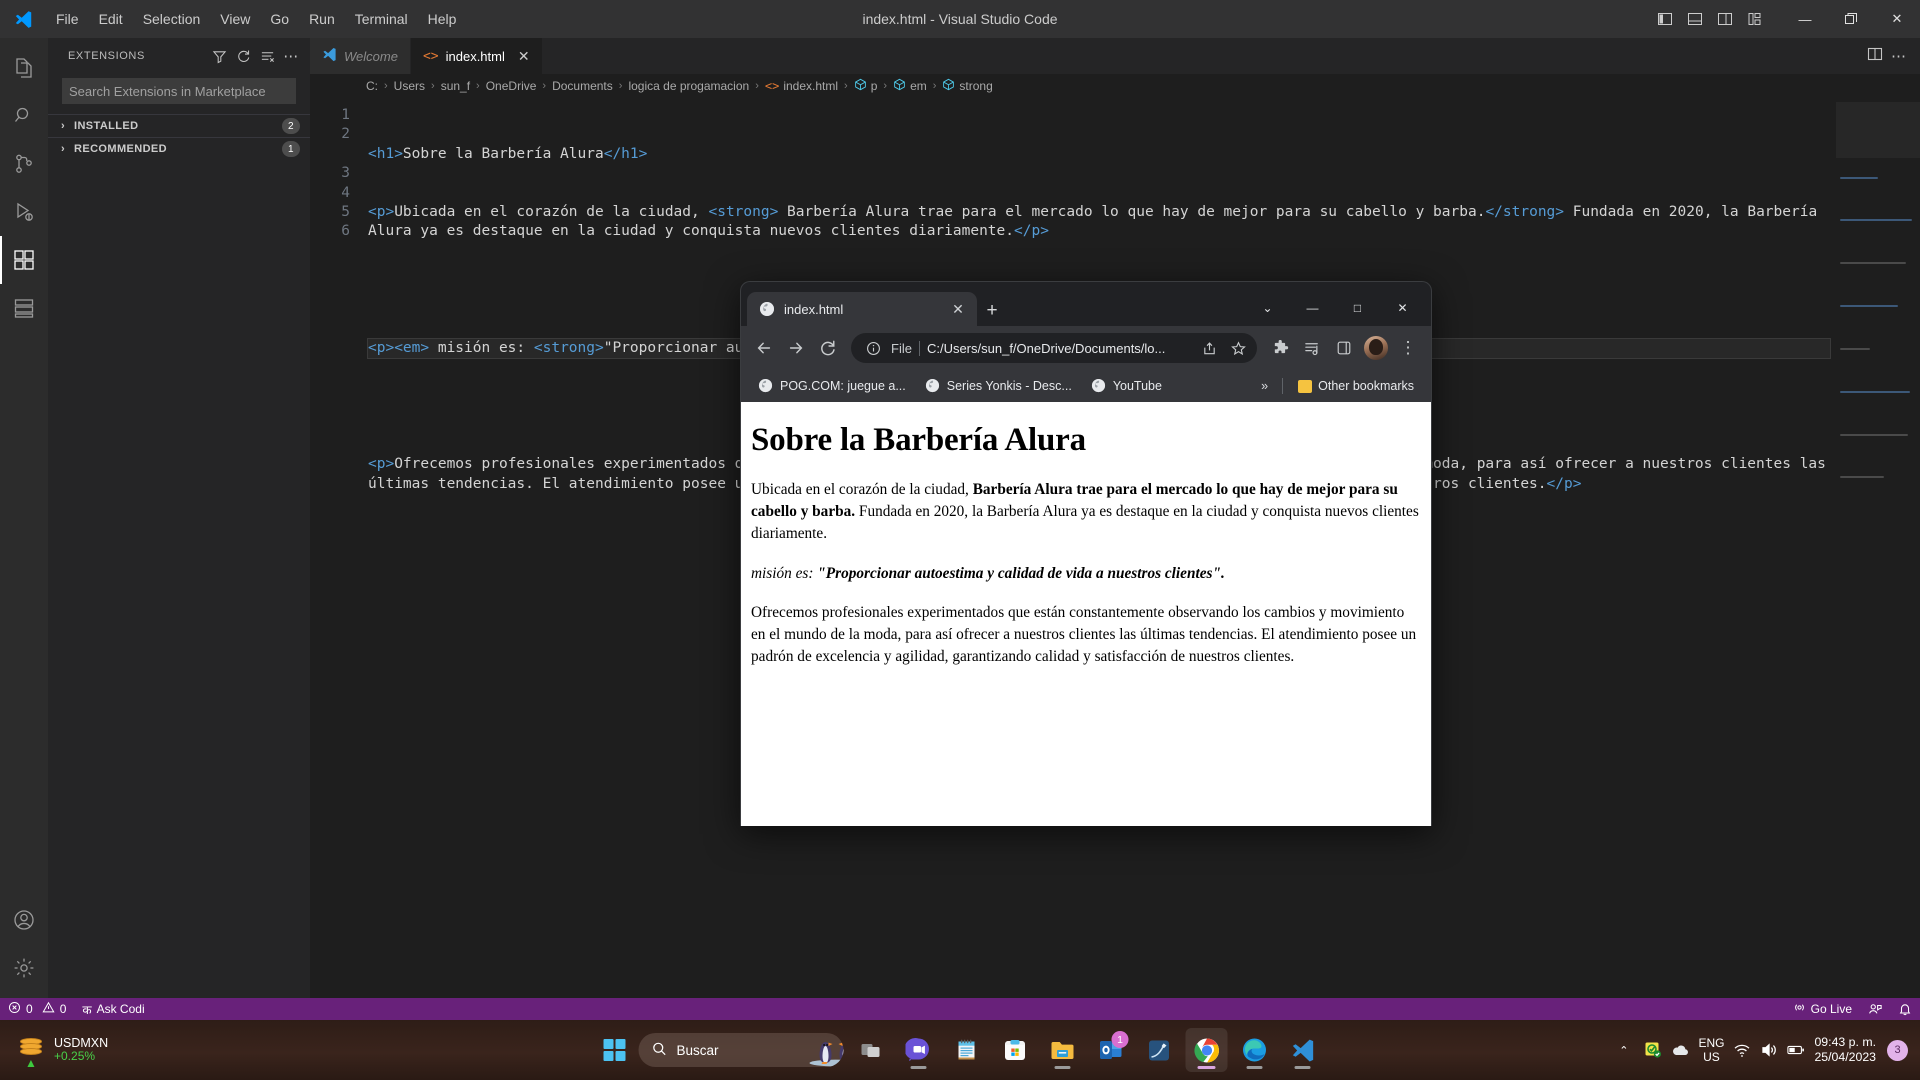  Describe the element at coordinates (1755, 19) in the screenshot. I see `customize-layout-icon` at that location.